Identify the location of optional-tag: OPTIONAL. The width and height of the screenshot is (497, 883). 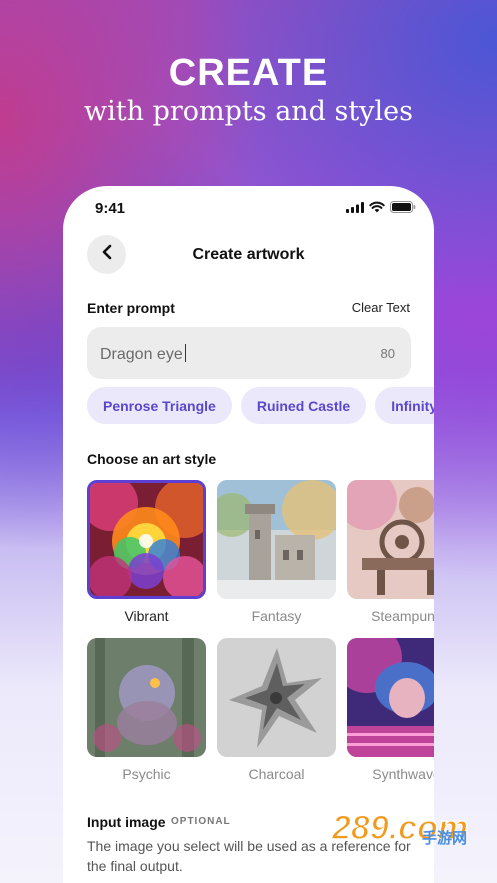
(201, 821).